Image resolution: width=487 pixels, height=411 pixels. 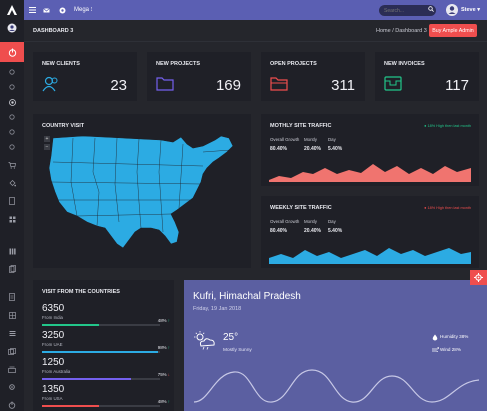 What do you see at coordinates (313, 76) in the screenshot?
I see `stat-card-open-projects: OPEN PROJECTS 311` at bounding box center [313, 76].